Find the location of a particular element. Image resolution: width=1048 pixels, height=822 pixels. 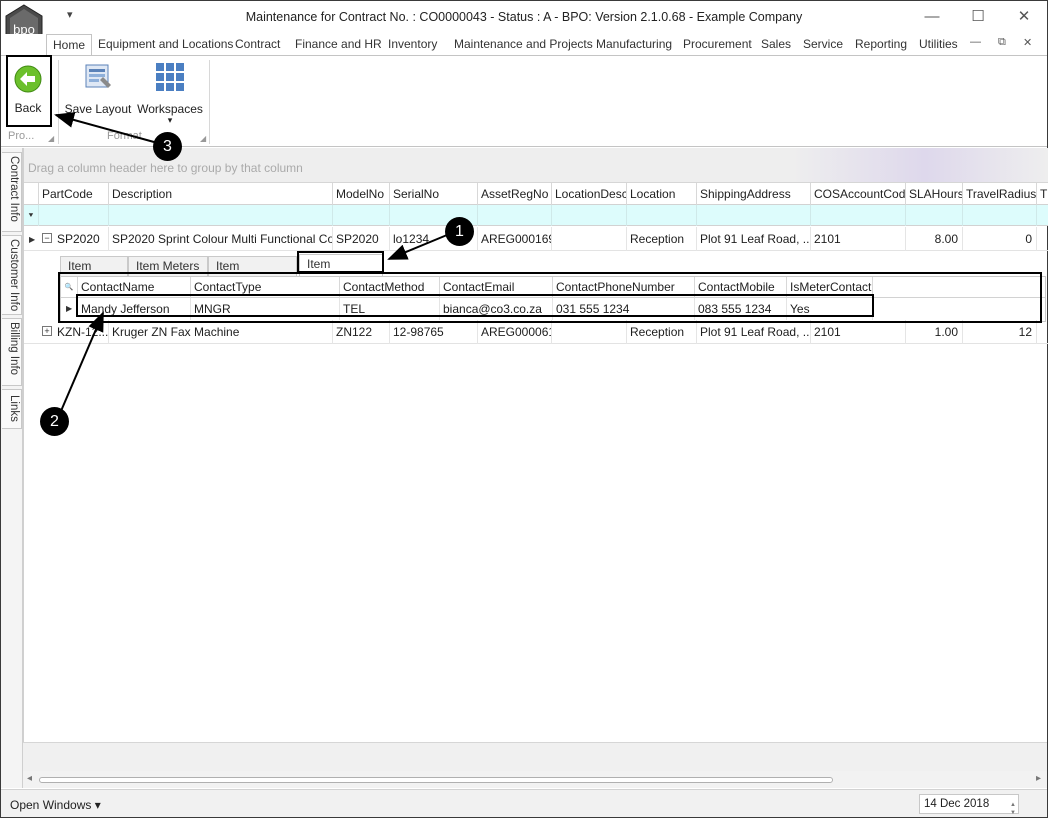

callout-badge-2: 2 is located at coordinates (54, 421).